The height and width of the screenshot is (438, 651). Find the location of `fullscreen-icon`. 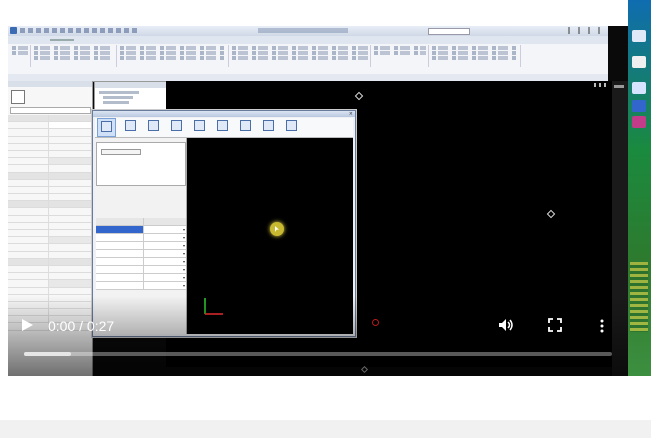

fullscreen-icon is located at coordinates (555, 325).